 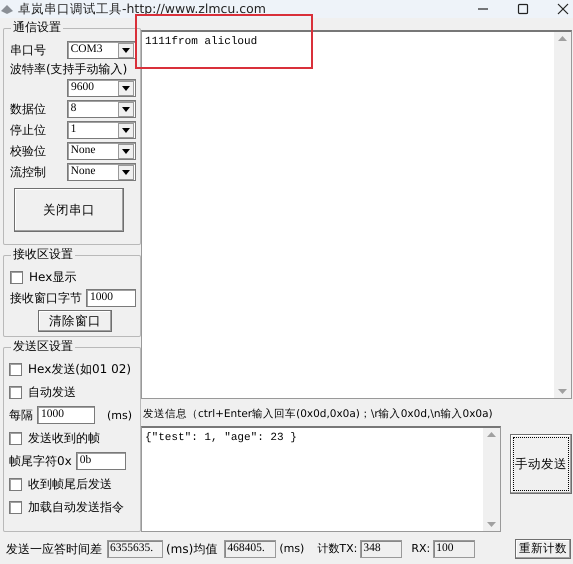 What do you see at coordinates (46, 298) in the screenshot?
I see `field-label: 接收窗口字节` at bounding box center [46, 298].